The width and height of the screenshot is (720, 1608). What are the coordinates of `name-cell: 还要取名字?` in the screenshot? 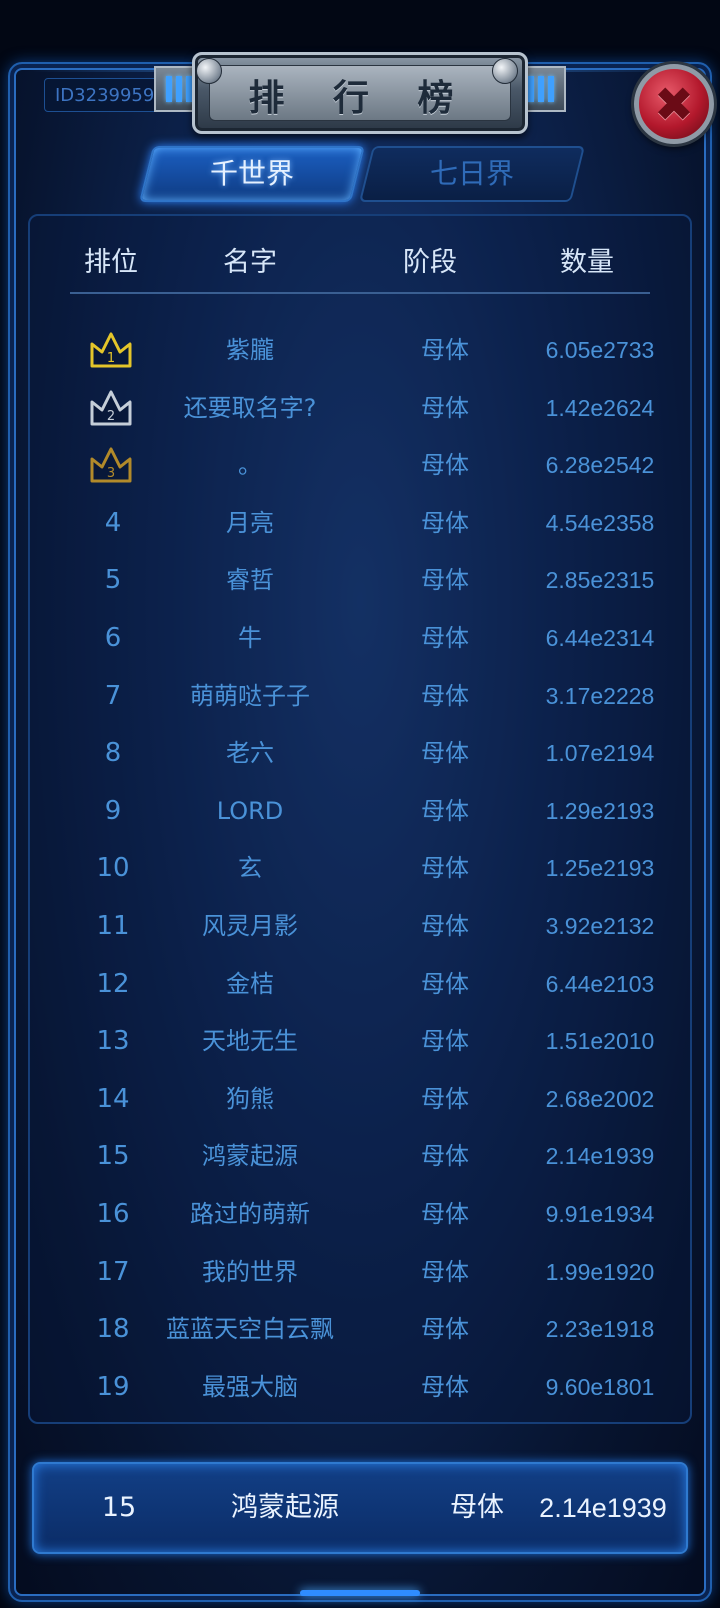 It's located at (250, 407).